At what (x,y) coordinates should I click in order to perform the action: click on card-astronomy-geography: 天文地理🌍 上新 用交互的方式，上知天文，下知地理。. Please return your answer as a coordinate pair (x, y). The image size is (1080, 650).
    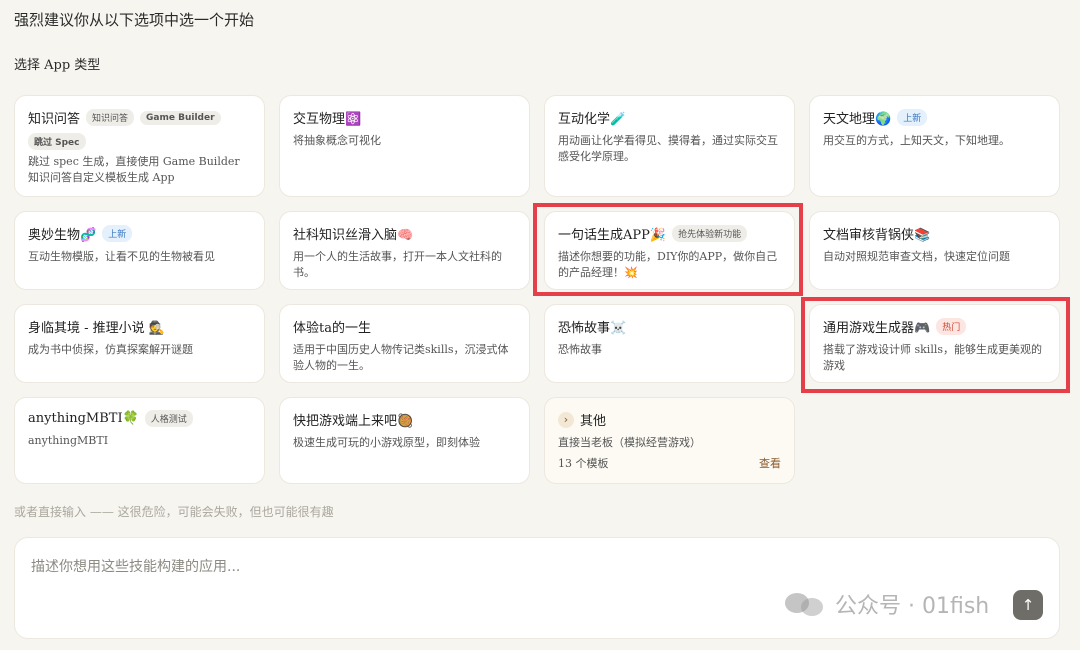
    Looking at the image, I should click on (934, 146).